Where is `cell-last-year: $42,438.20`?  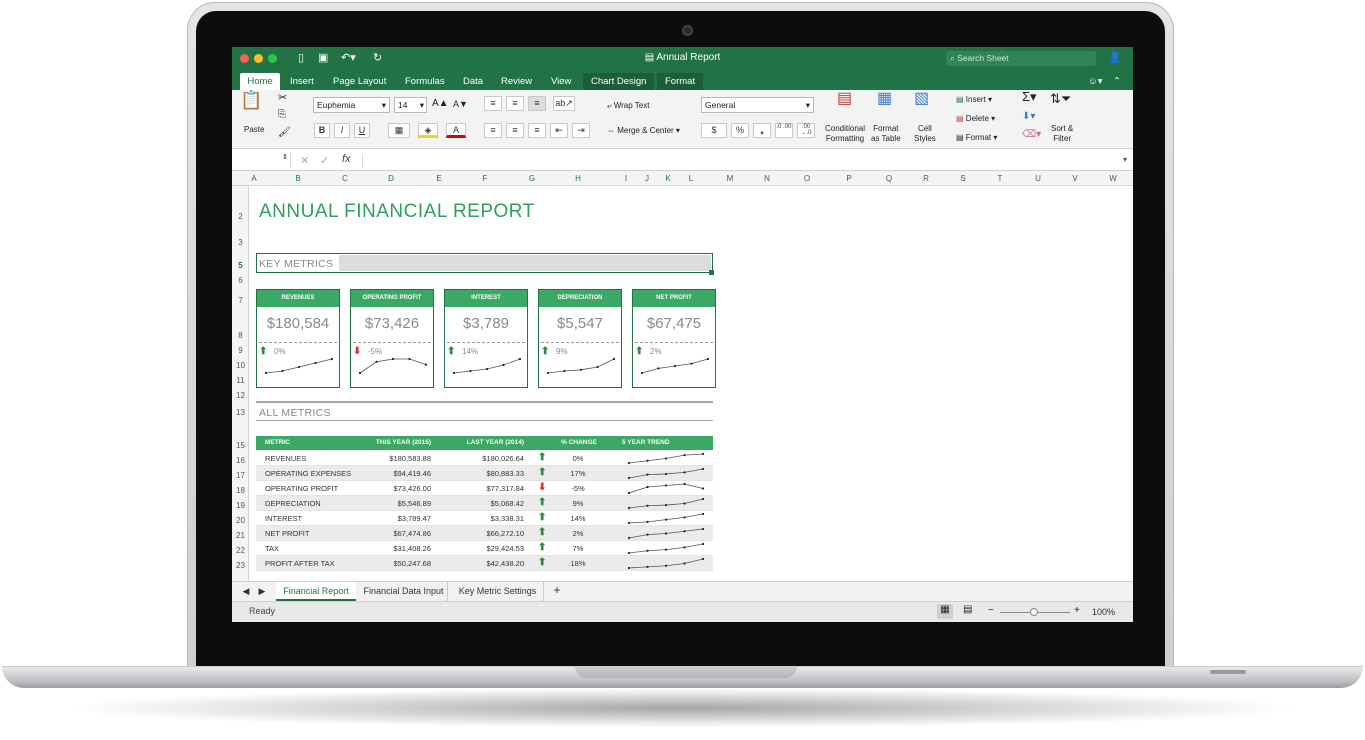 cell-last-year: $42,438.20 is located at coordinates (485, 563).